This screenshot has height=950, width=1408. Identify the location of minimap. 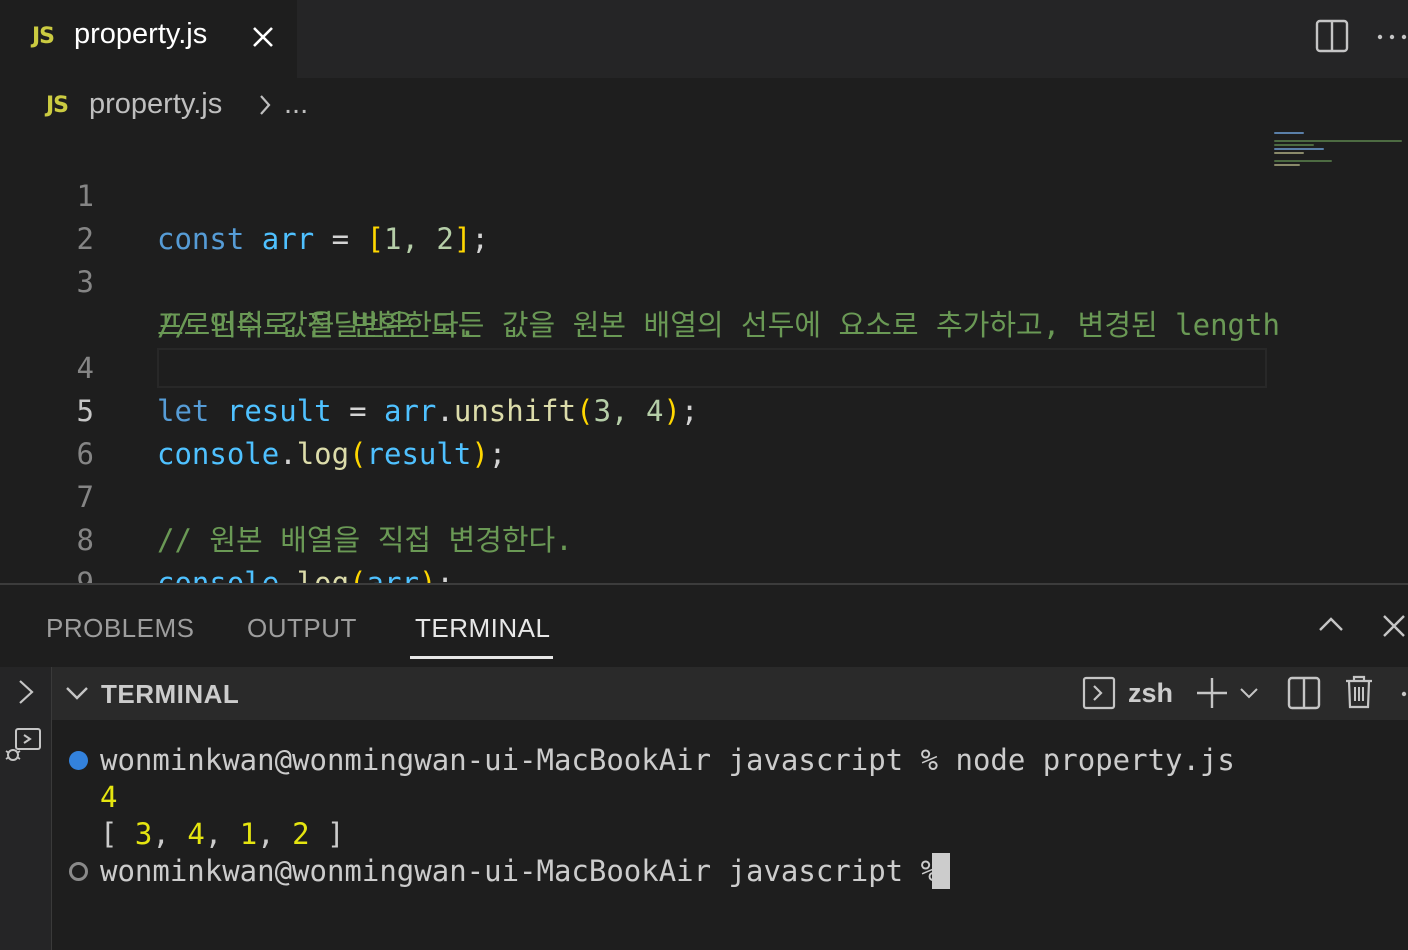
(1340, 150).